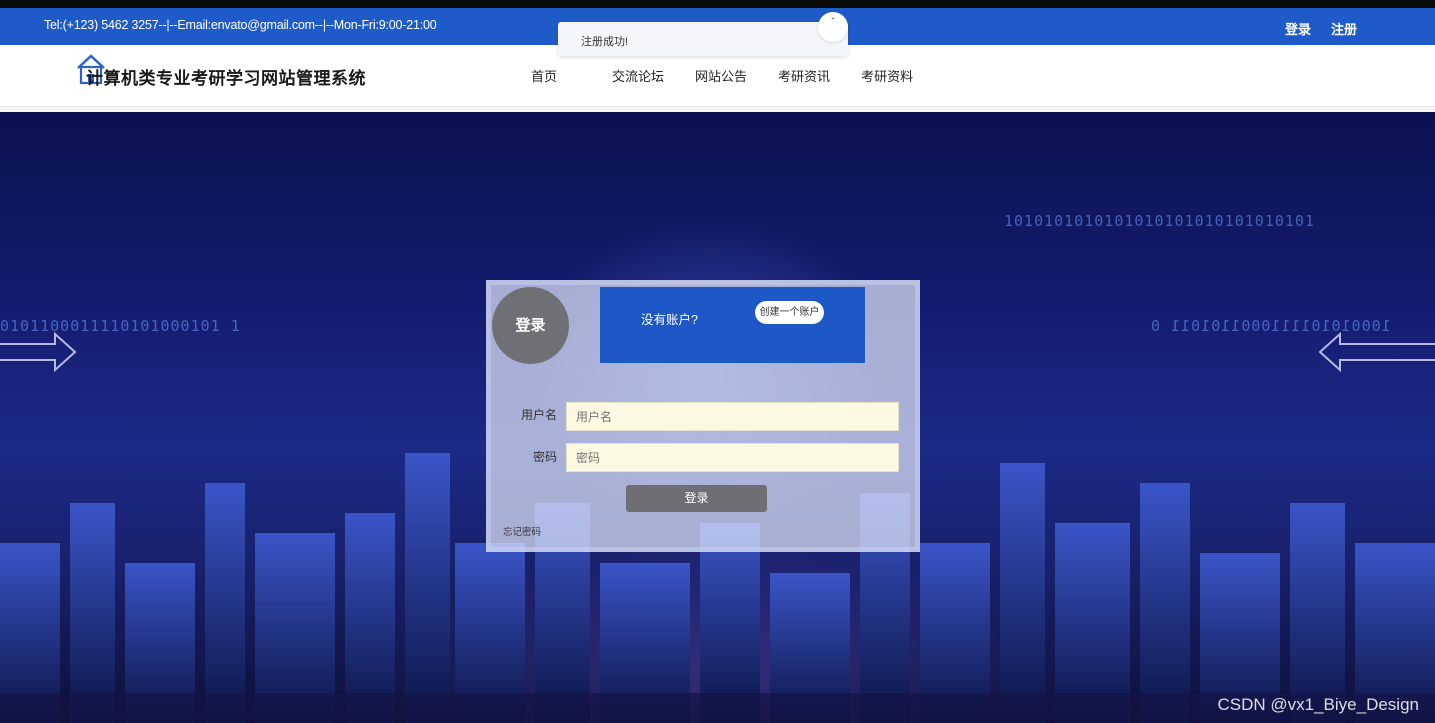 The image size is (1435, 723). Describe the element at coordinates (833, 27) in the screenshot. I see `toast-close-icon: ˇ` at that location.